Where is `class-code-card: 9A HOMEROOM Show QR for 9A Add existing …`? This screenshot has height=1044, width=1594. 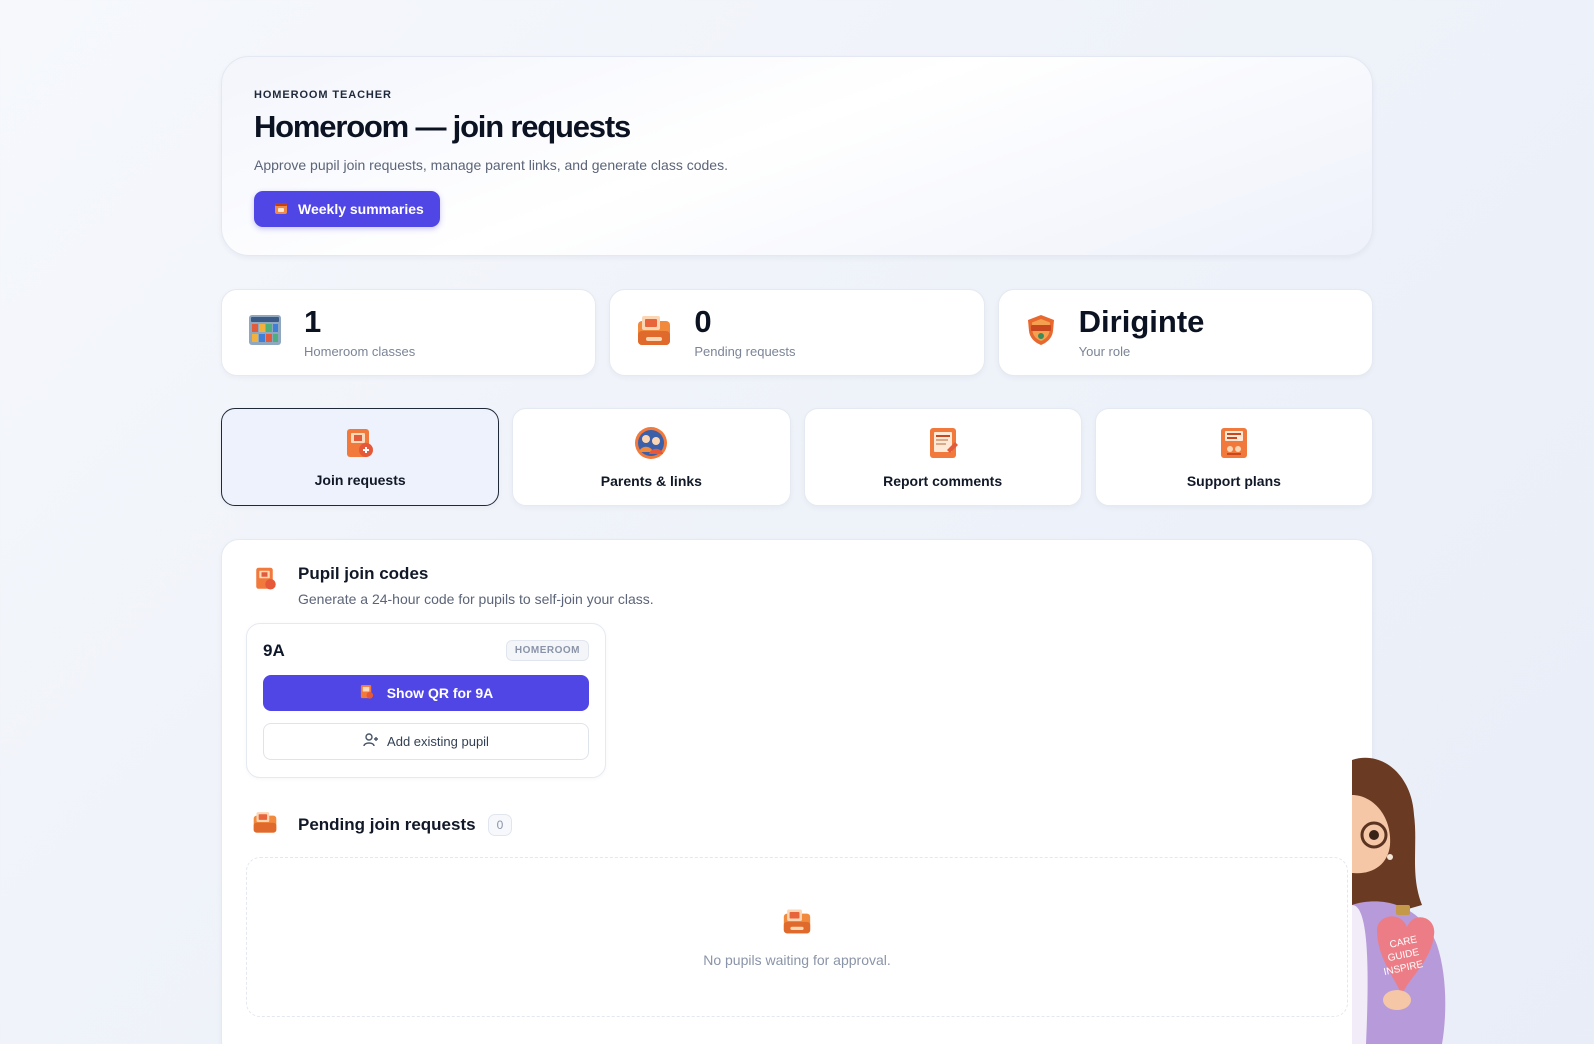 class-code-card: 9A HOMEROOM Show QR for 9A Add existing … is located at coordinates (426, 700).